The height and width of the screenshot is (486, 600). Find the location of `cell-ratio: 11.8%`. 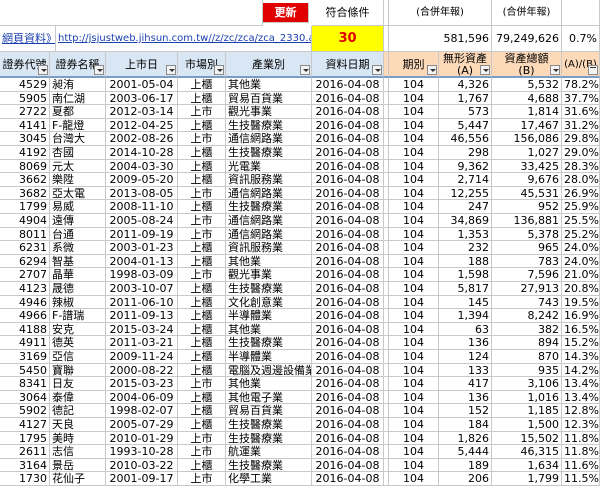

cell-ratio: 11.8% is located at coordinates (581, 452).